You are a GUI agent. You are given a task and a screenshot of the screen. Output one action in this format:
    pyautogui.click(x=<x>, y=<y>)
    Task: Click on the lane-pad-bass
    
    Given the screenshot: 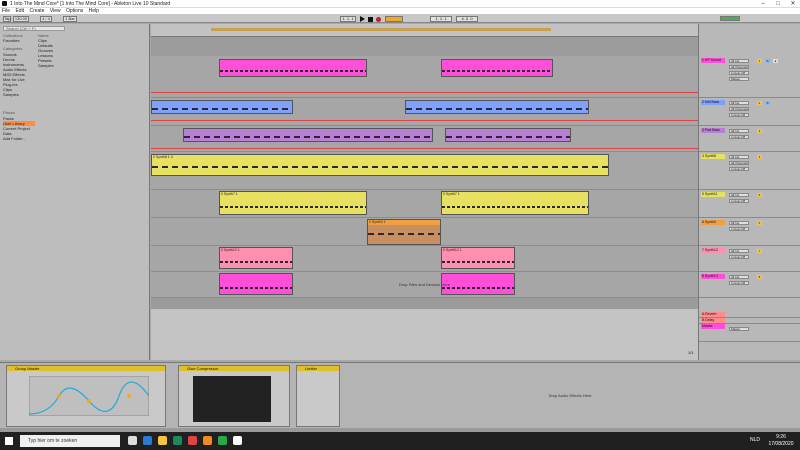 What is the action you would take?
    pyautogui.click(x=424, y=139)
    